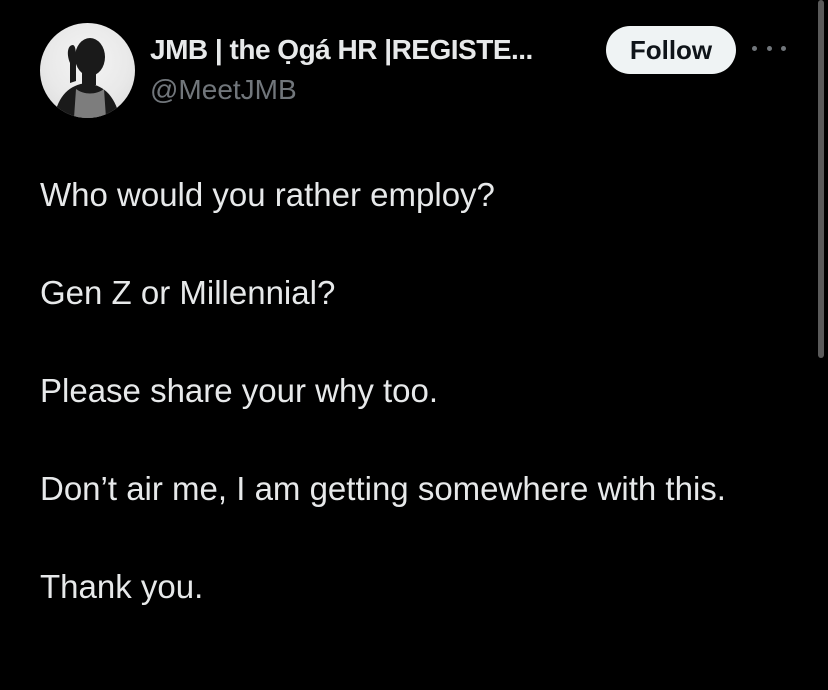 The height and width of the screenshot is (690, 828). What do you see at coordinates (821, 179) in the screenshot?
I see `scrollbar` at bounding box center [821, 179].